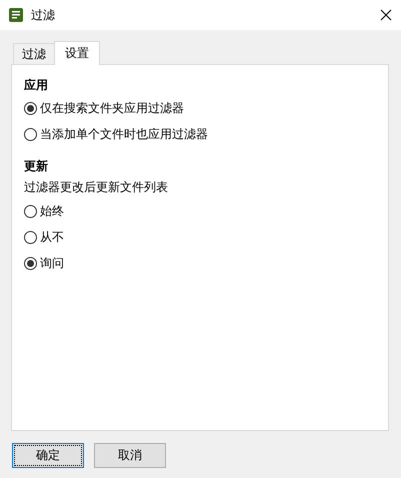 This screenshot has width=401, height=478. I want to click on dialog-button: 取消, so click(130, 455).